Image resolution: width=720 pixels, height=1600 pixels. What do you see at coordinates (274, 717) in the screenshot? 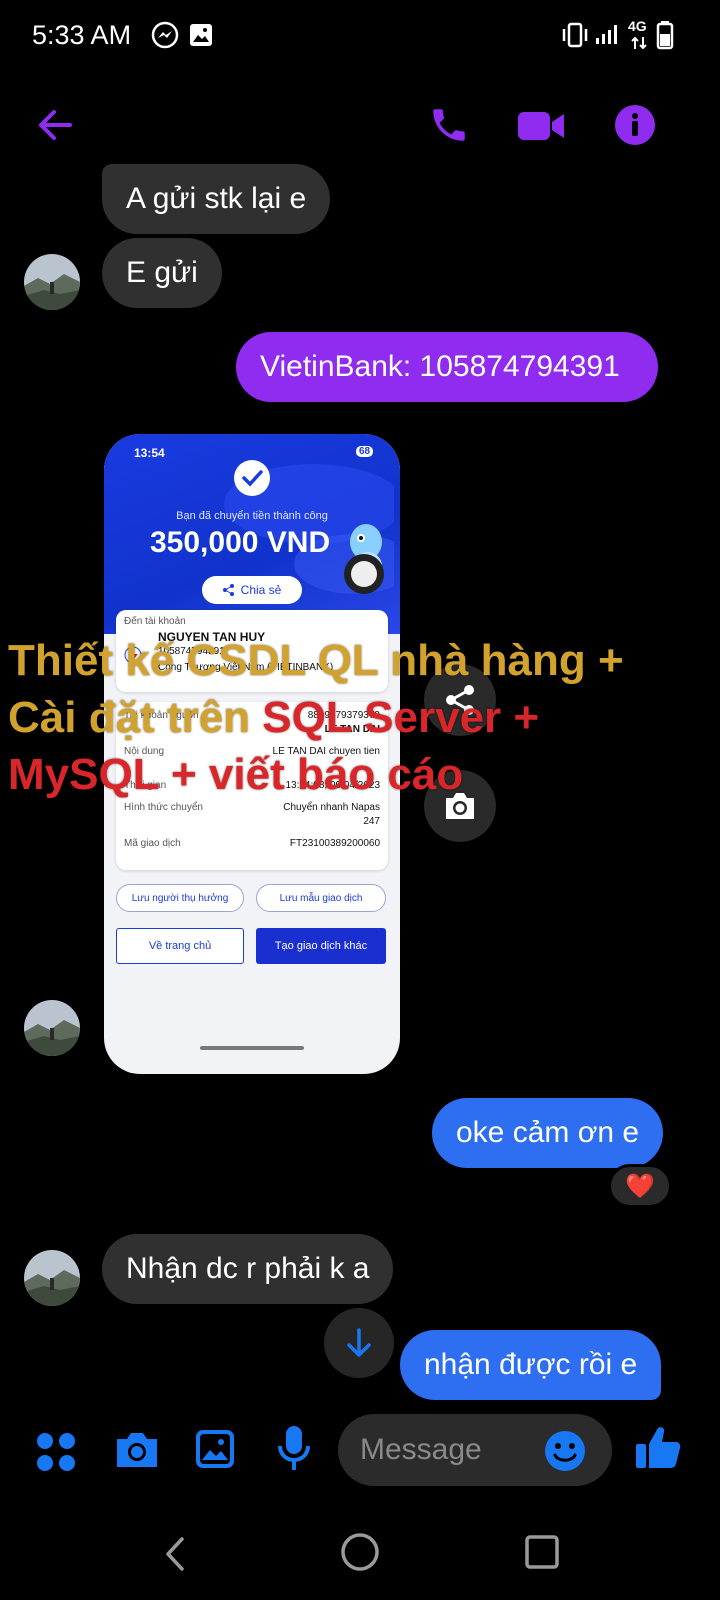
I see `overlay-title-line-2: Cài đặt trên SQL Server +` at bounding box center [274, 717].